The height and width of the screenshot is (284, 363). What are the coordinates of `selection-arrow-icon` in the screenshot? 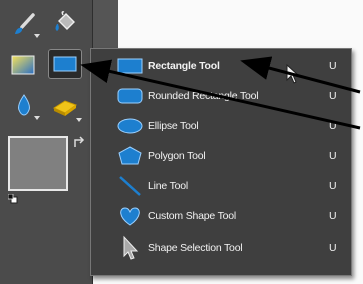 It's located at (130, 247).